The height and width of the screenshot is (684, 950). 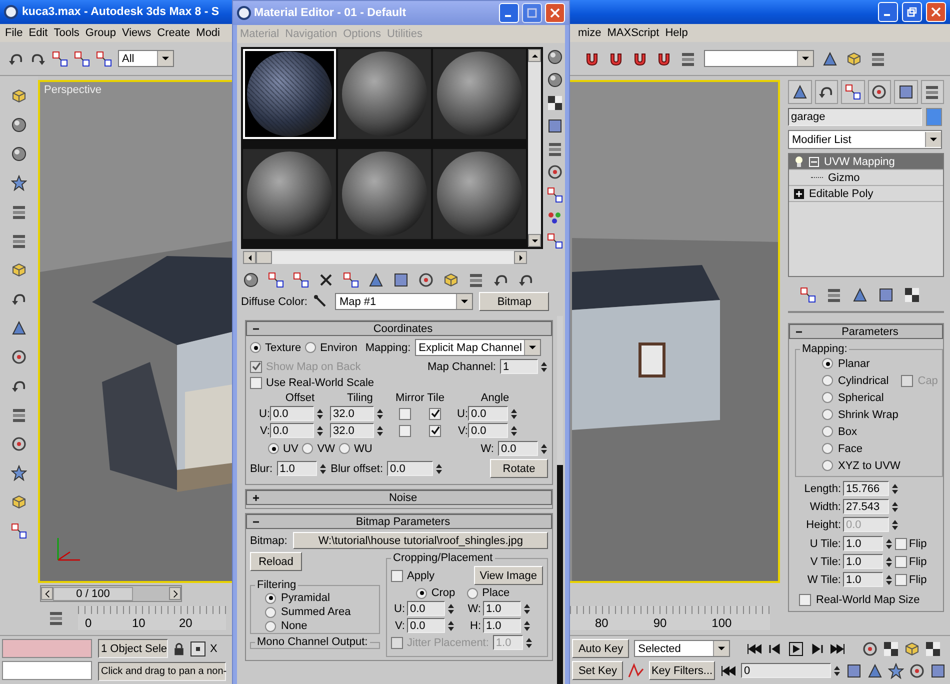 I want to click on magnet-icon, so click(x=592, y=58).